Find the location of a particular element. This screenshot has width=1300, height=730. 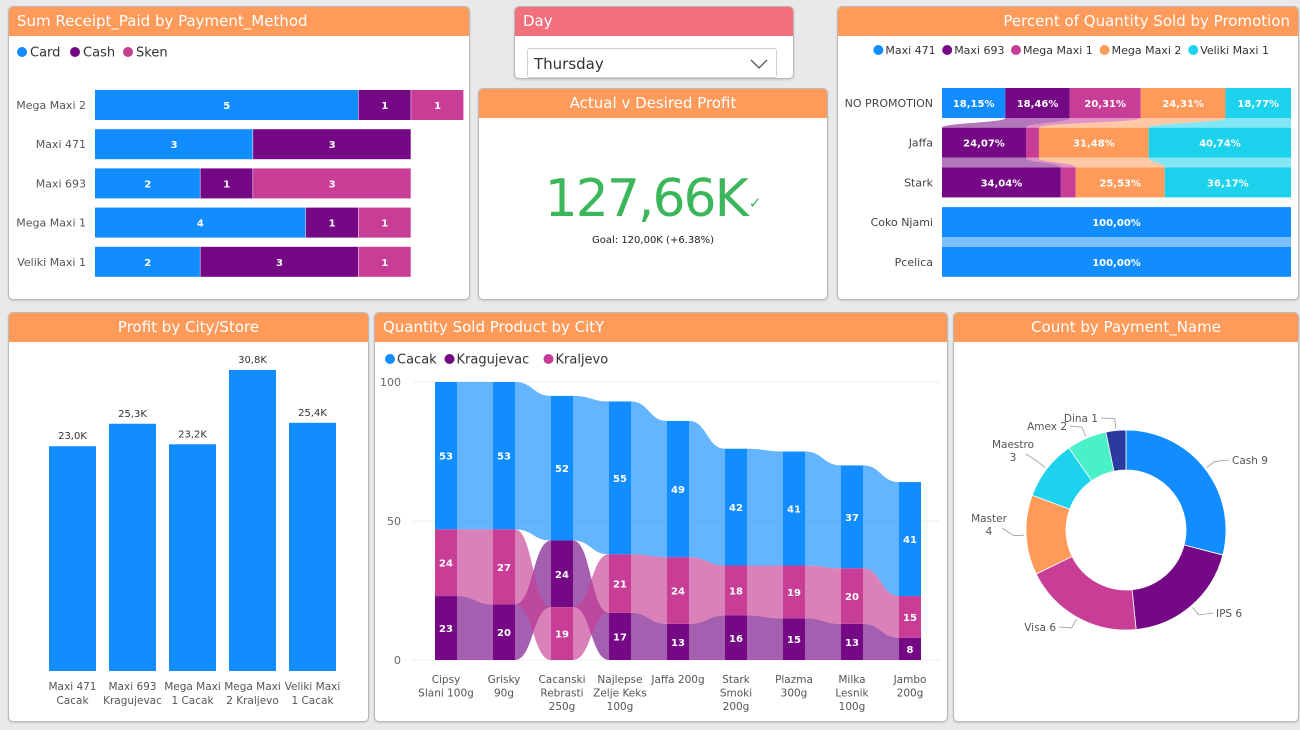

data-label: 42 is located at coordinates (736, 508).